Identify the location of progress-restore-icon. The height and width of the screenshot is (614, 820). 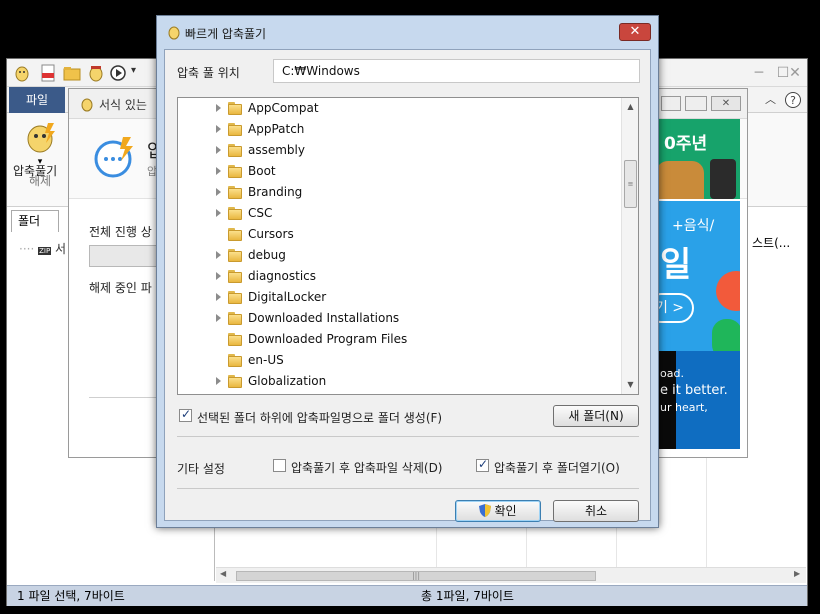
(696, 103).